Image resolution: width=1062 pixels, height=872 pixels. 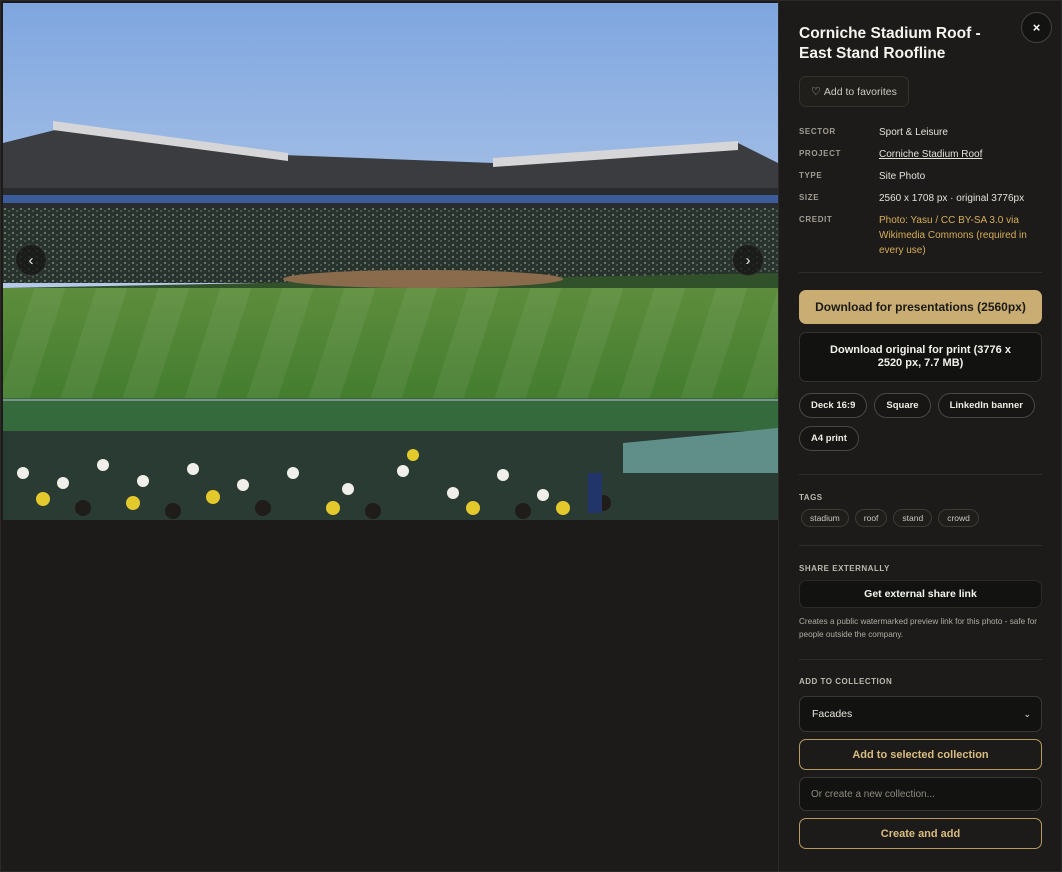 What do you see at coordinates (902, 176) in the screenshot?
I see `meta-value-type: Site Photo` at bounding box center [902, 176].